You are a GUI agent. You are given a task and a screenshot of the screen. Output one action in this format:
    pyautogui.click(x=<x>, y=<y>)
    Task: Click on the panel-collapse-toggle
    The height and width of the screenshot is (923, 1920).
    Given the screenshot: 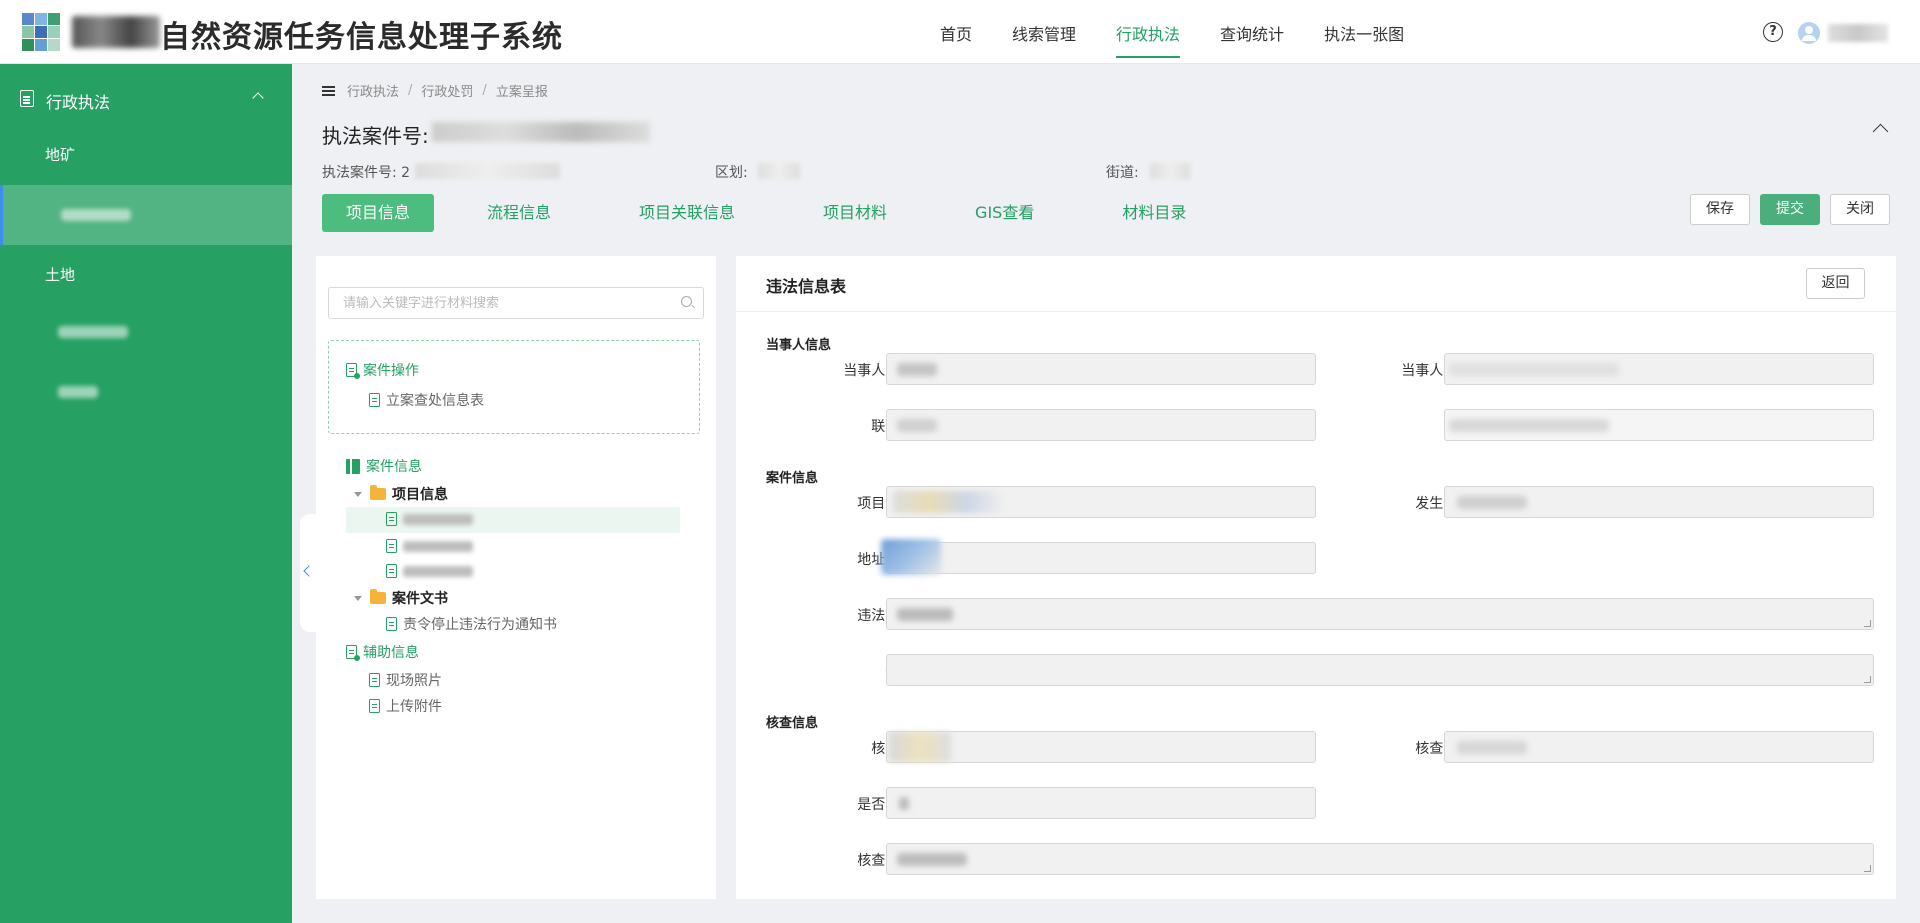 What is the action you would take?
    pyautogui.click(x=309, y=573)
    